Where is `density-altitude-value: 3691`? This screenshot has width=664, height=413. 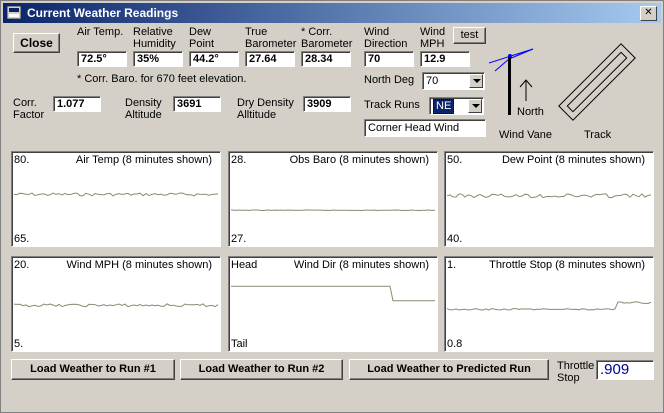
density-altitude-value: 3691 is located at coordinates (197, 104).